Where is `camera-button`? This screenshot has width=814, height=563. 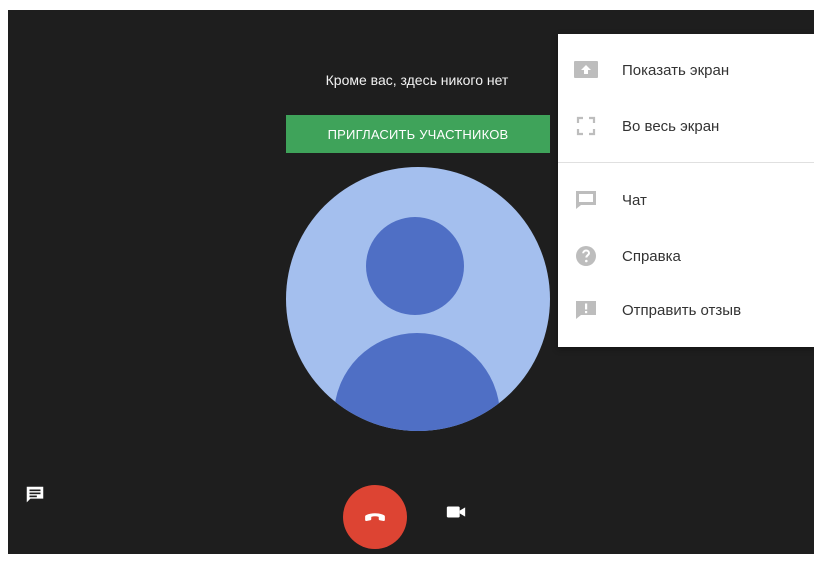
camera-button is located at coordinates (456, 512).